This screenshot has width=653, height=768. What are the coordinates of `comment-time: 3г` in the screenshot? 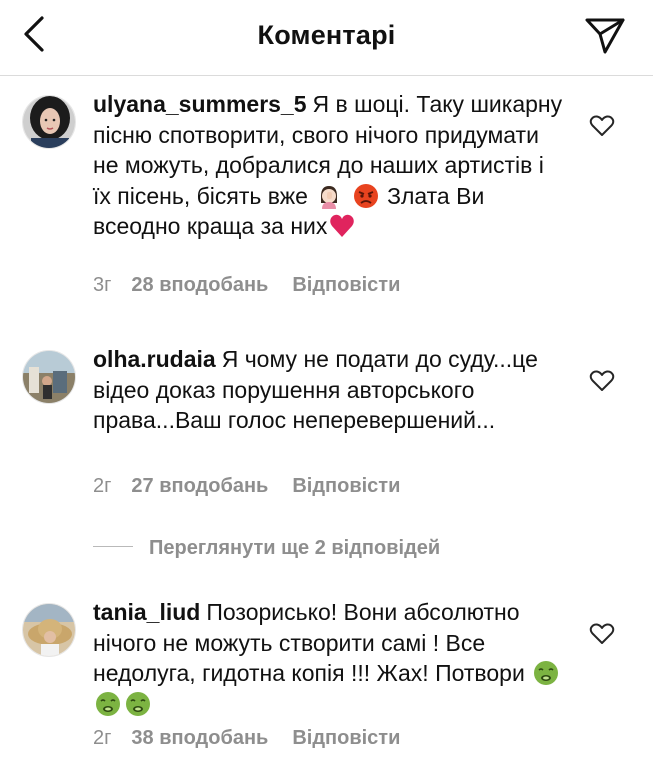 It's located at (102, 285).